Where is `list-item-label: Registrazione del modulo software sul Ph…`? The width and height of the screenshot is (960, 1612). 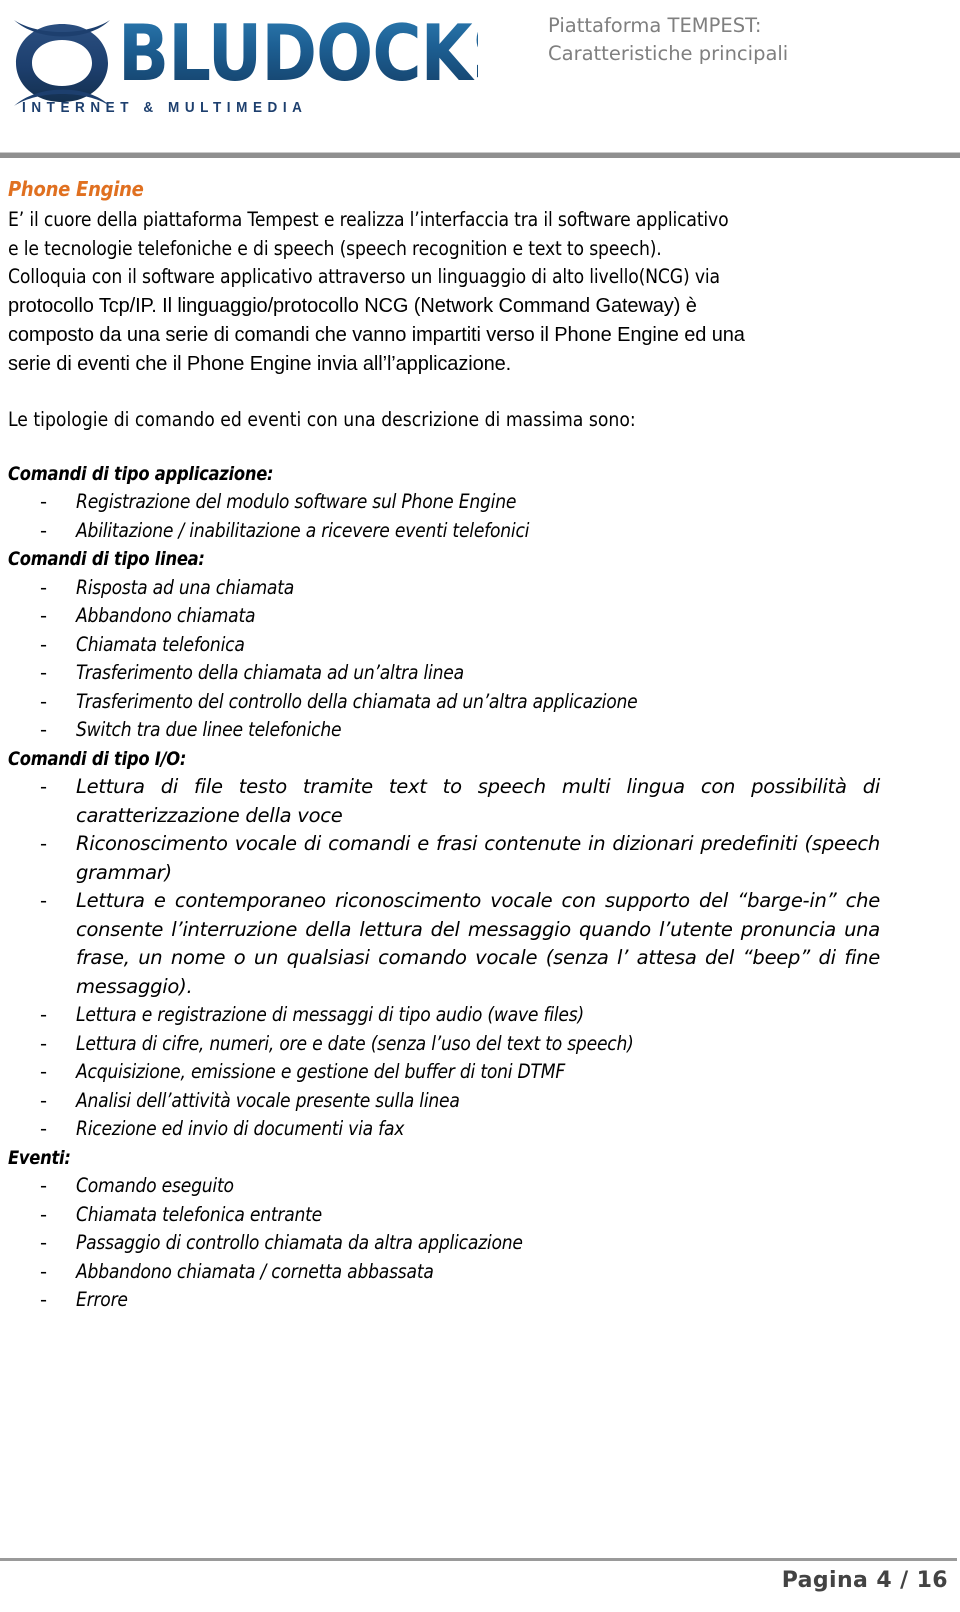 list-item-label: Registrazione del modulo software sul Ph… is located at coordinates (296, 501).